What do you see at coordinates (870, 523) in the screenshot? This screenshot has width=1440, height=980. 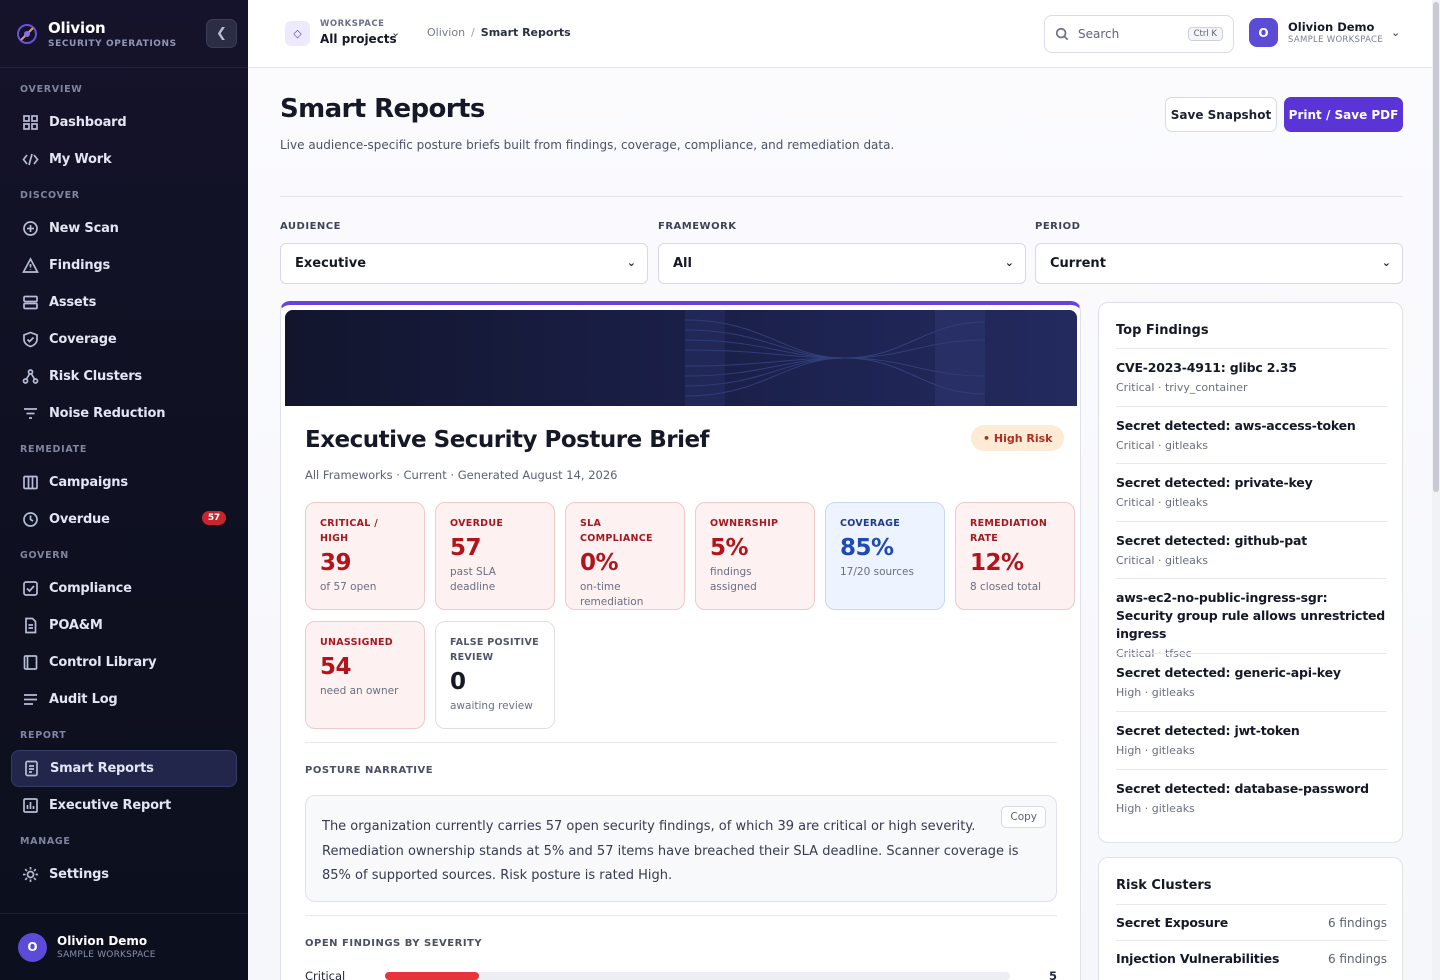 I see `kpi-label: COVERAGE` at bounding box center [870, 523].